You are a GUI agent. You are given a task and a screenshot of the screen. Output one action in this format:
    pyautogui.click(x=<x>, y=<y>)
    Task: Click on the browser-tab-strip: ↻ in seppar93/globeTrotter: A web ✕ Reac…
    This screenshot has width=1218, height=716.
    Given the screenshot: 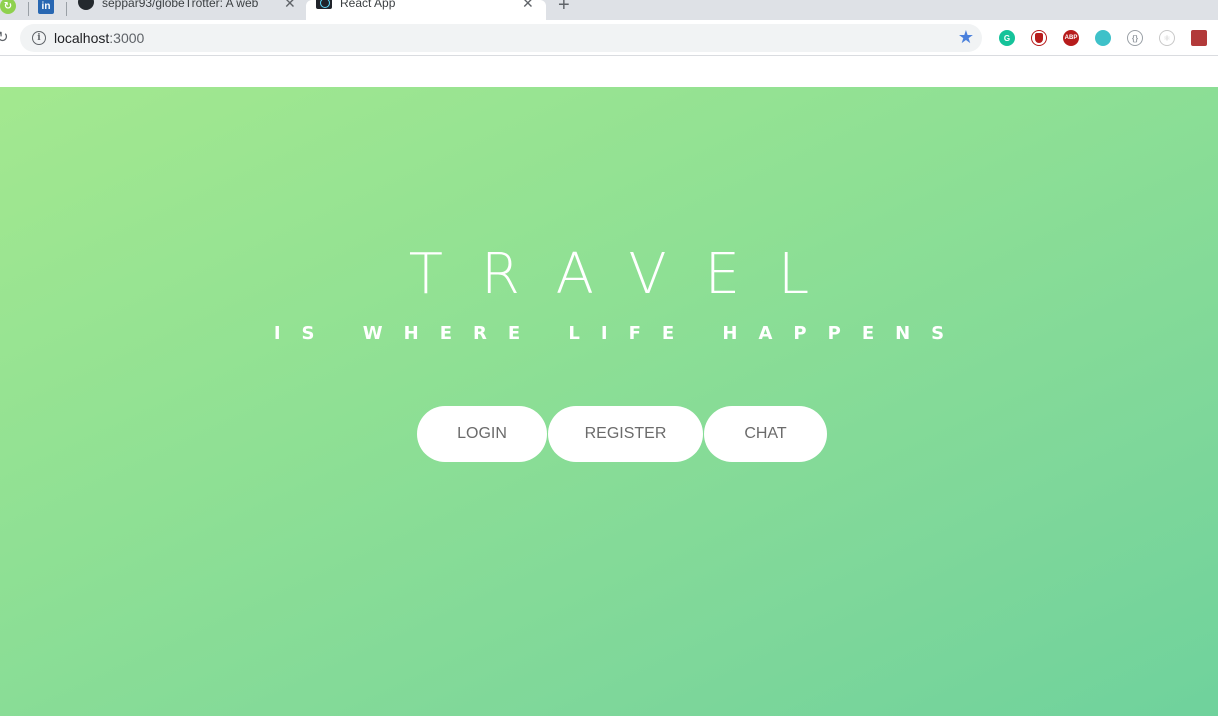 What is the action you would take?
    pyautogui.click(x=609, y=10)
    